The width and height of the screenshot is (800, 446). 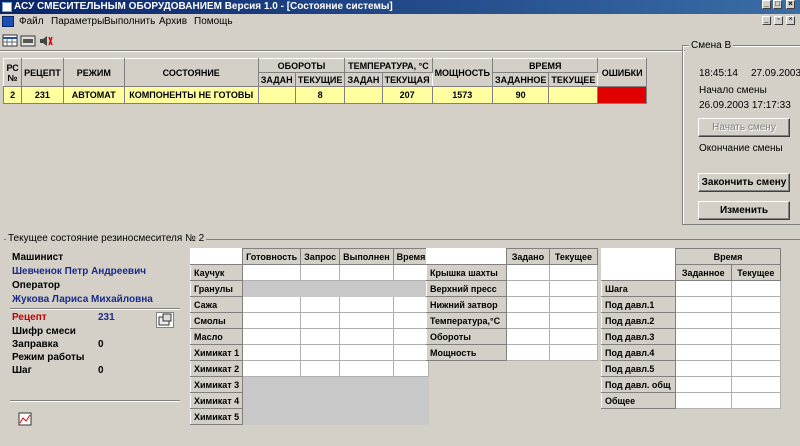 What do you see at coordinates (29, 317) in the screenshot?
I see `recipe-label: Рецепт` at bounding box center [29, 317].